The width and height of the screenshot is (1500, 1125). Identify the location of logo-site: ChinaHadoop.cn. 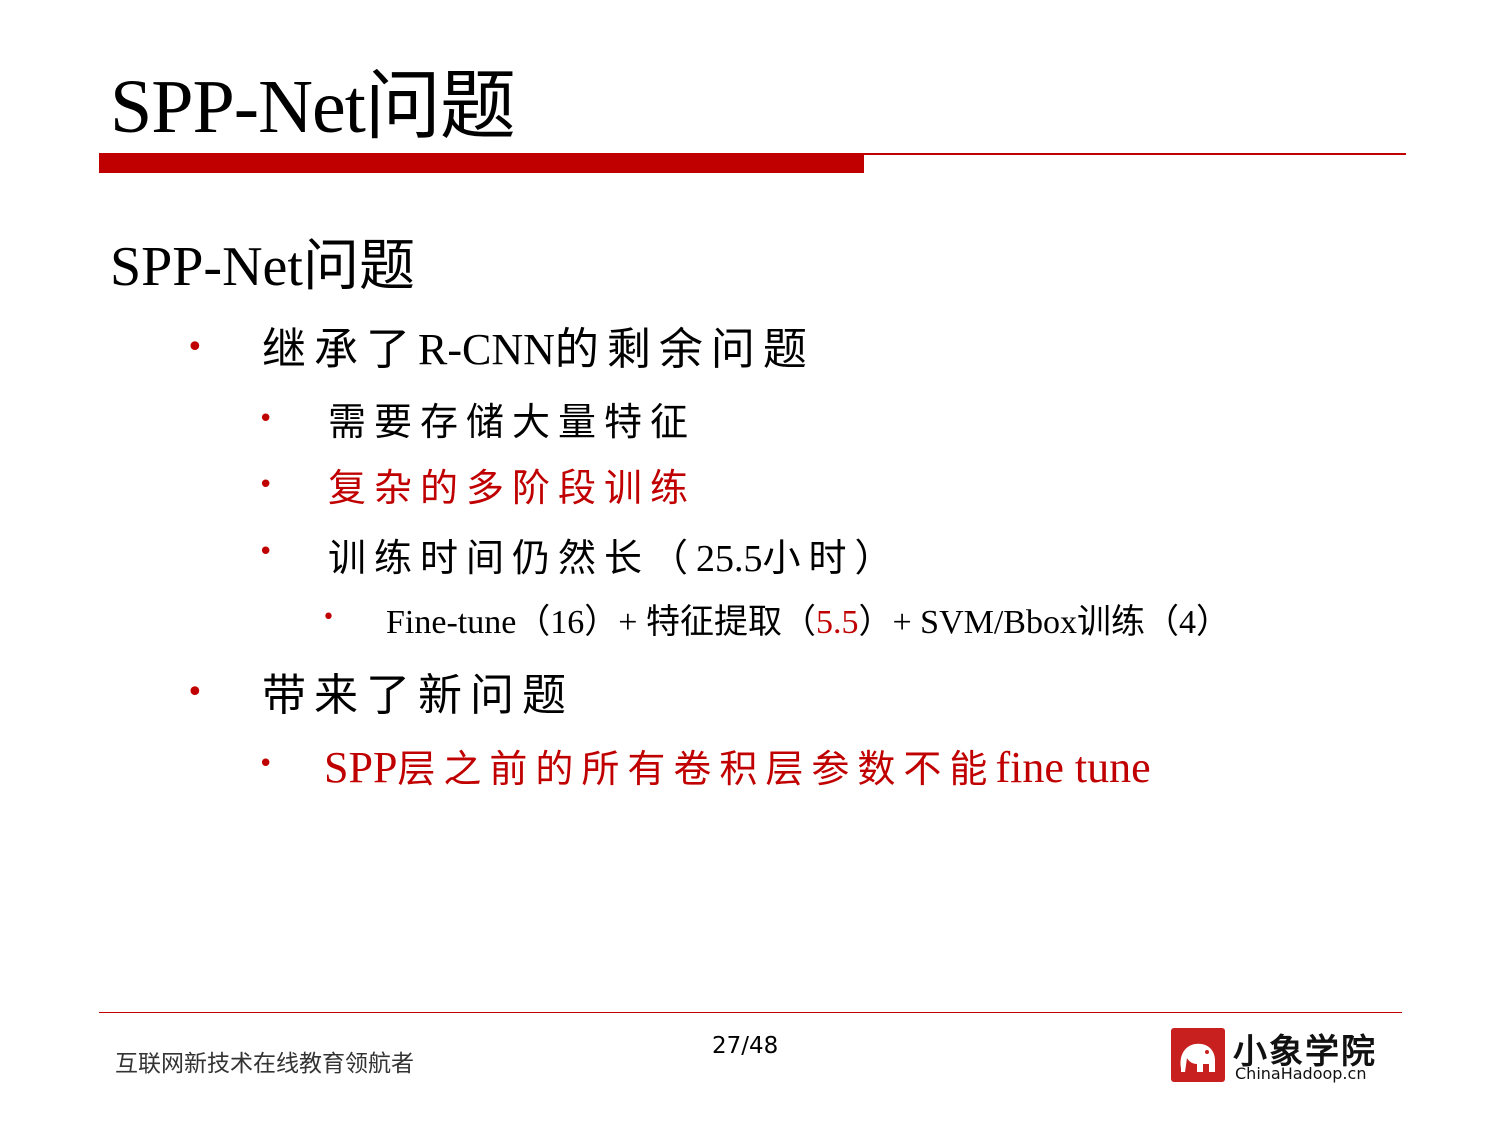
(1301, 1073).